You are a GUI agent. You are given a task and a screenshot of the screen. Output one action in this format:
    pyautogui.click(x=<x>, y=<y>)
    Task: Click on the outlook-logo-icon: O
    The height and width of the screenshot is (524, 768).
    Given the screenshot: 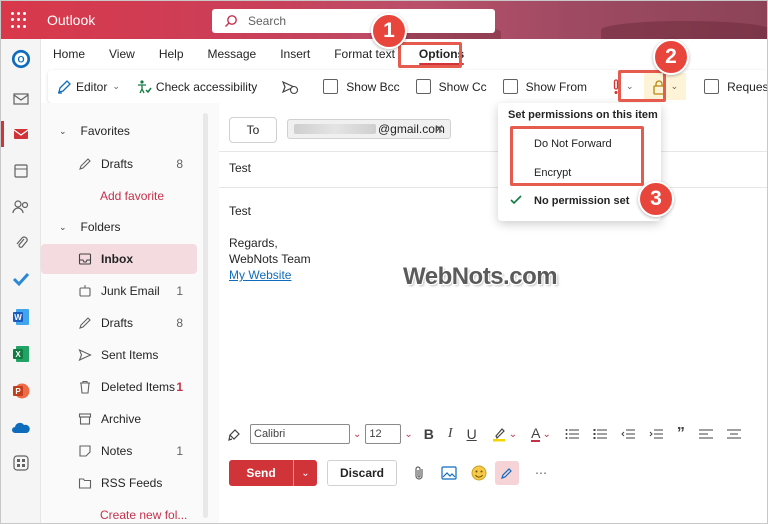 What is the action you would take?
    pyautogui.click(x=21, y=59)
    